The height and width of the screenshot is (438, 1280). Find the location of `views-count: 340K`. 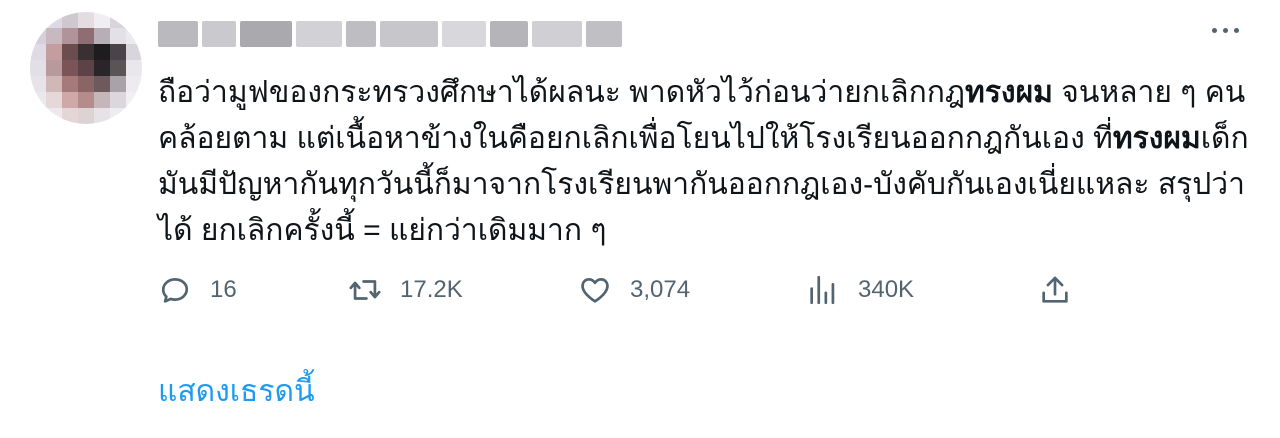

views-count: 340K is located at coordinates (886, 289).